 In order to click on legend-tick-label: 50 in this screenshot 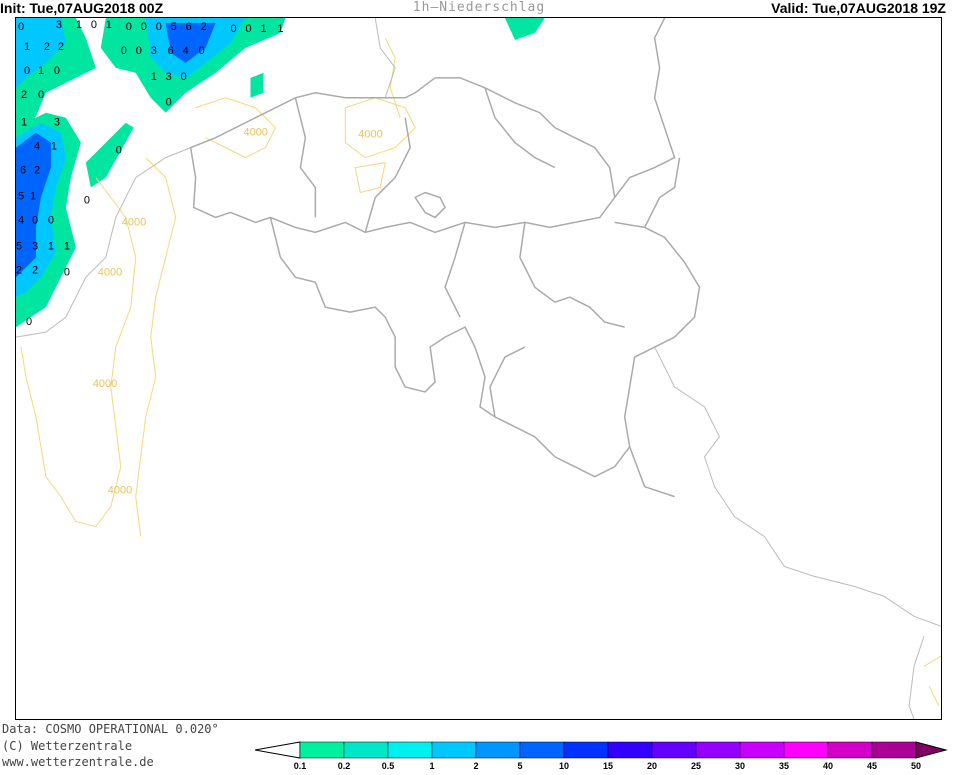, I will do `click(916, 765)`.